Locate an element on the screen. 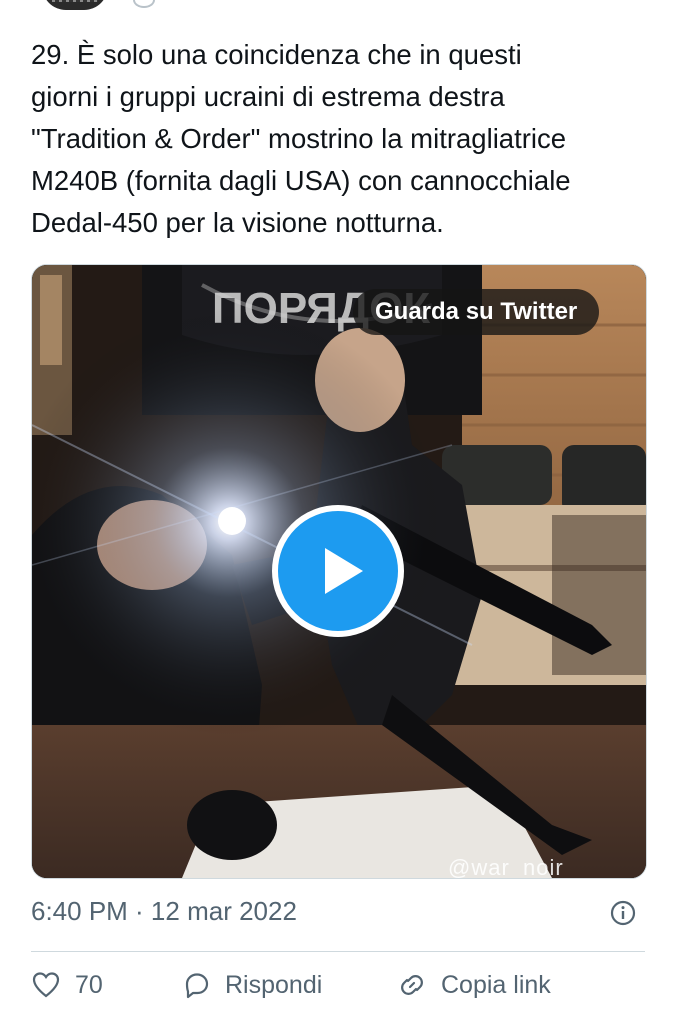 The image size is (673, 1010). reply-label: Rispondi is located at coordinates (274, 985).